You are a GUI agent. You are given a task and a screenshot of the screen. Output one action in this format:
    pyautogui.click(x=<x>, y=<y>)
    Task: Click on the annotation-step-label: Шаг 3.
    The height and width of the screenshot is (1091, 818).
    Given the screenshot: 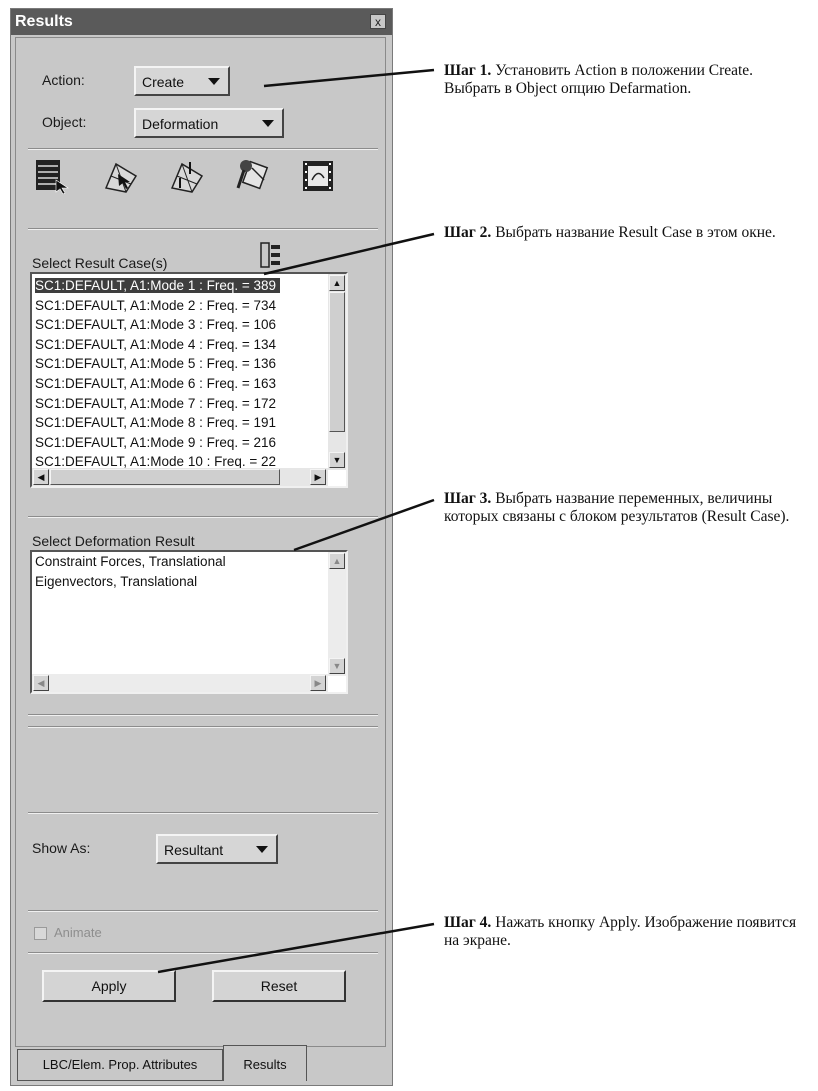 What is the action you would take?
    pyautogui.click(x=468, y=498)
    